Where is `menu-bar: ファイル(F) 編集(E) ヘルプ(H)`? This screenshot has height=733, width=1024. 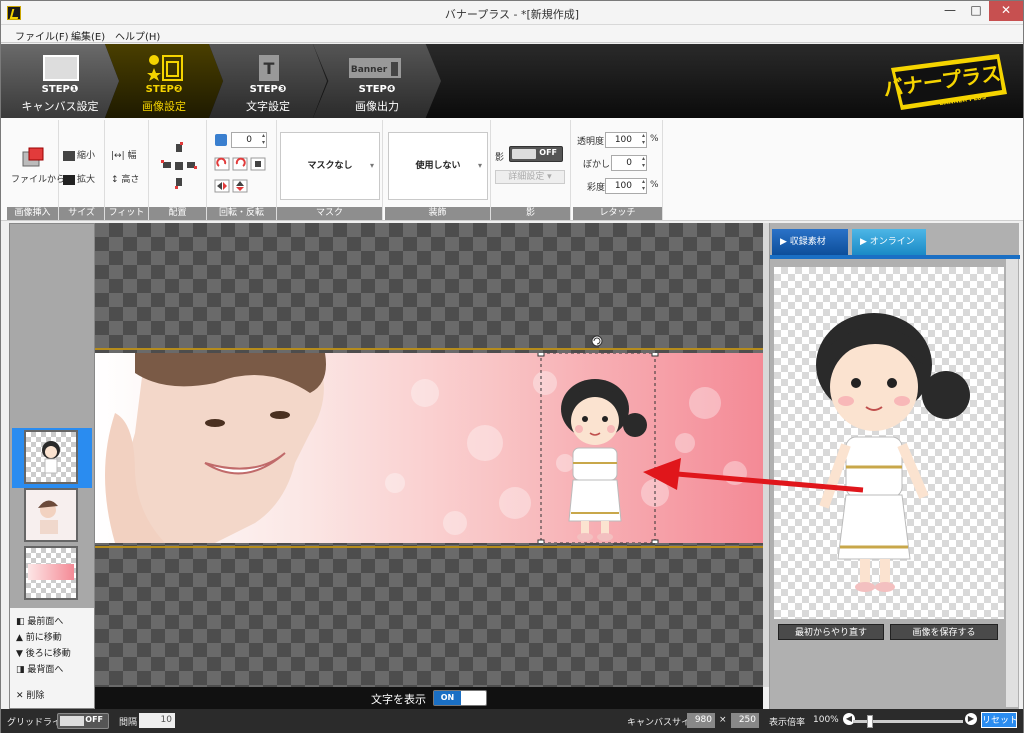
menu-bar: ファイル(F) 編集(E) ヘルプ(H) is located at coordinates (512, 34).